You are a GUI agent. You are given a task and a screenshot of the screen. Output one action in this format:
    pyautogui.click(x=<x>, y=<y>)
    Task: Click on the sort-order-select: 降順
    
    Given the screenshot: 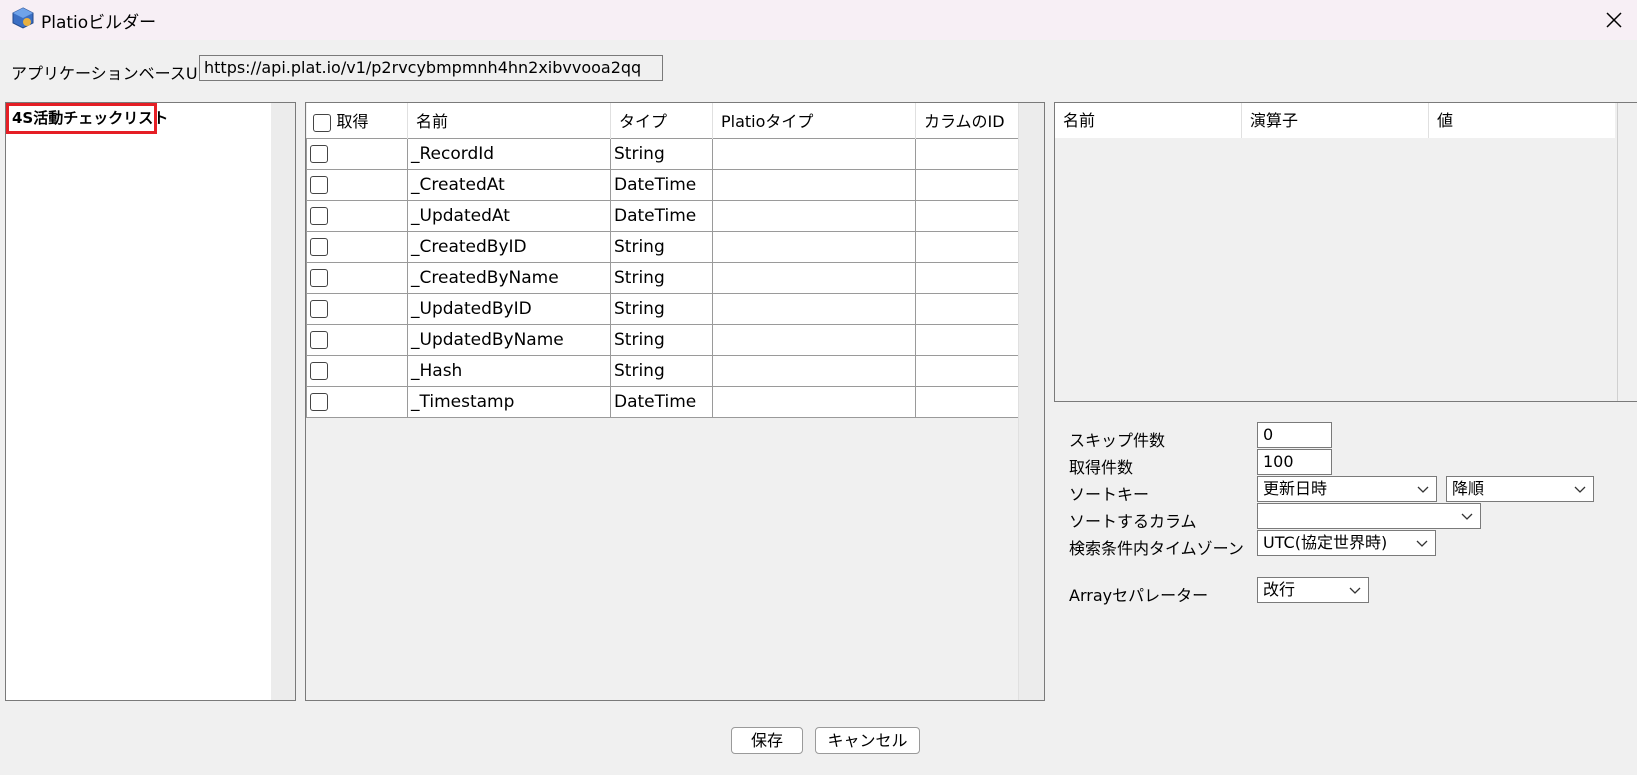 What is the action you would take?
    pyautogui.click(x=1520, y=489)
    